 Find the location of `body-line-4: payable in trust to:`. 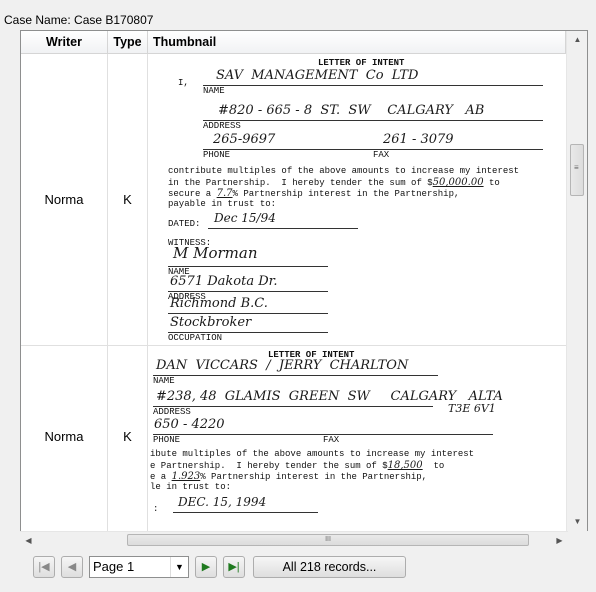

body-line-4: payable in trust to: is located at coordinates (222, 204).